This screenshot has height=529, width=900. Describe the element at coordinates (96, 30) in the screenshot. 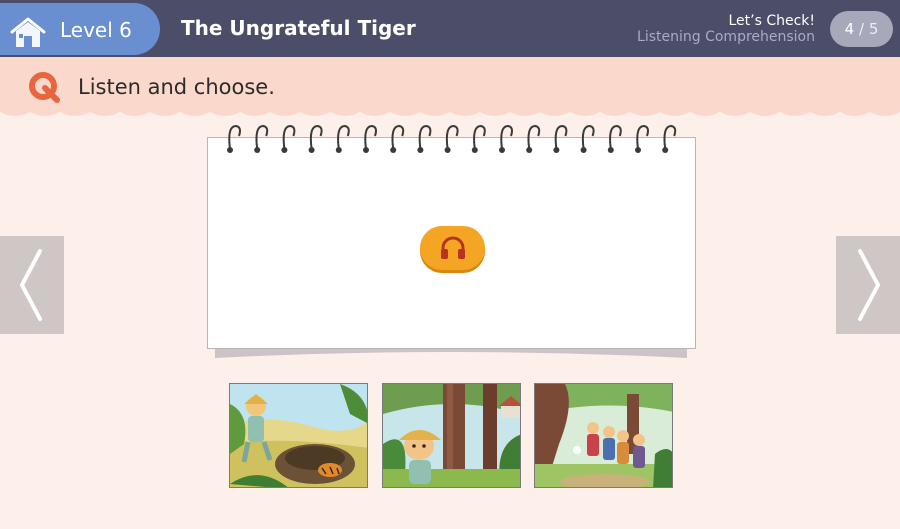

I see `level-label: Level 6` at that location.